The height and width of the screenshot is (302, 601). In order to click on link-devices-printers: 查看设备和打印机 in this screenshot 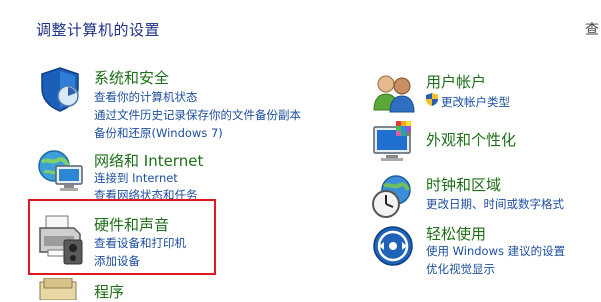, I will do `click(140, 243)`.